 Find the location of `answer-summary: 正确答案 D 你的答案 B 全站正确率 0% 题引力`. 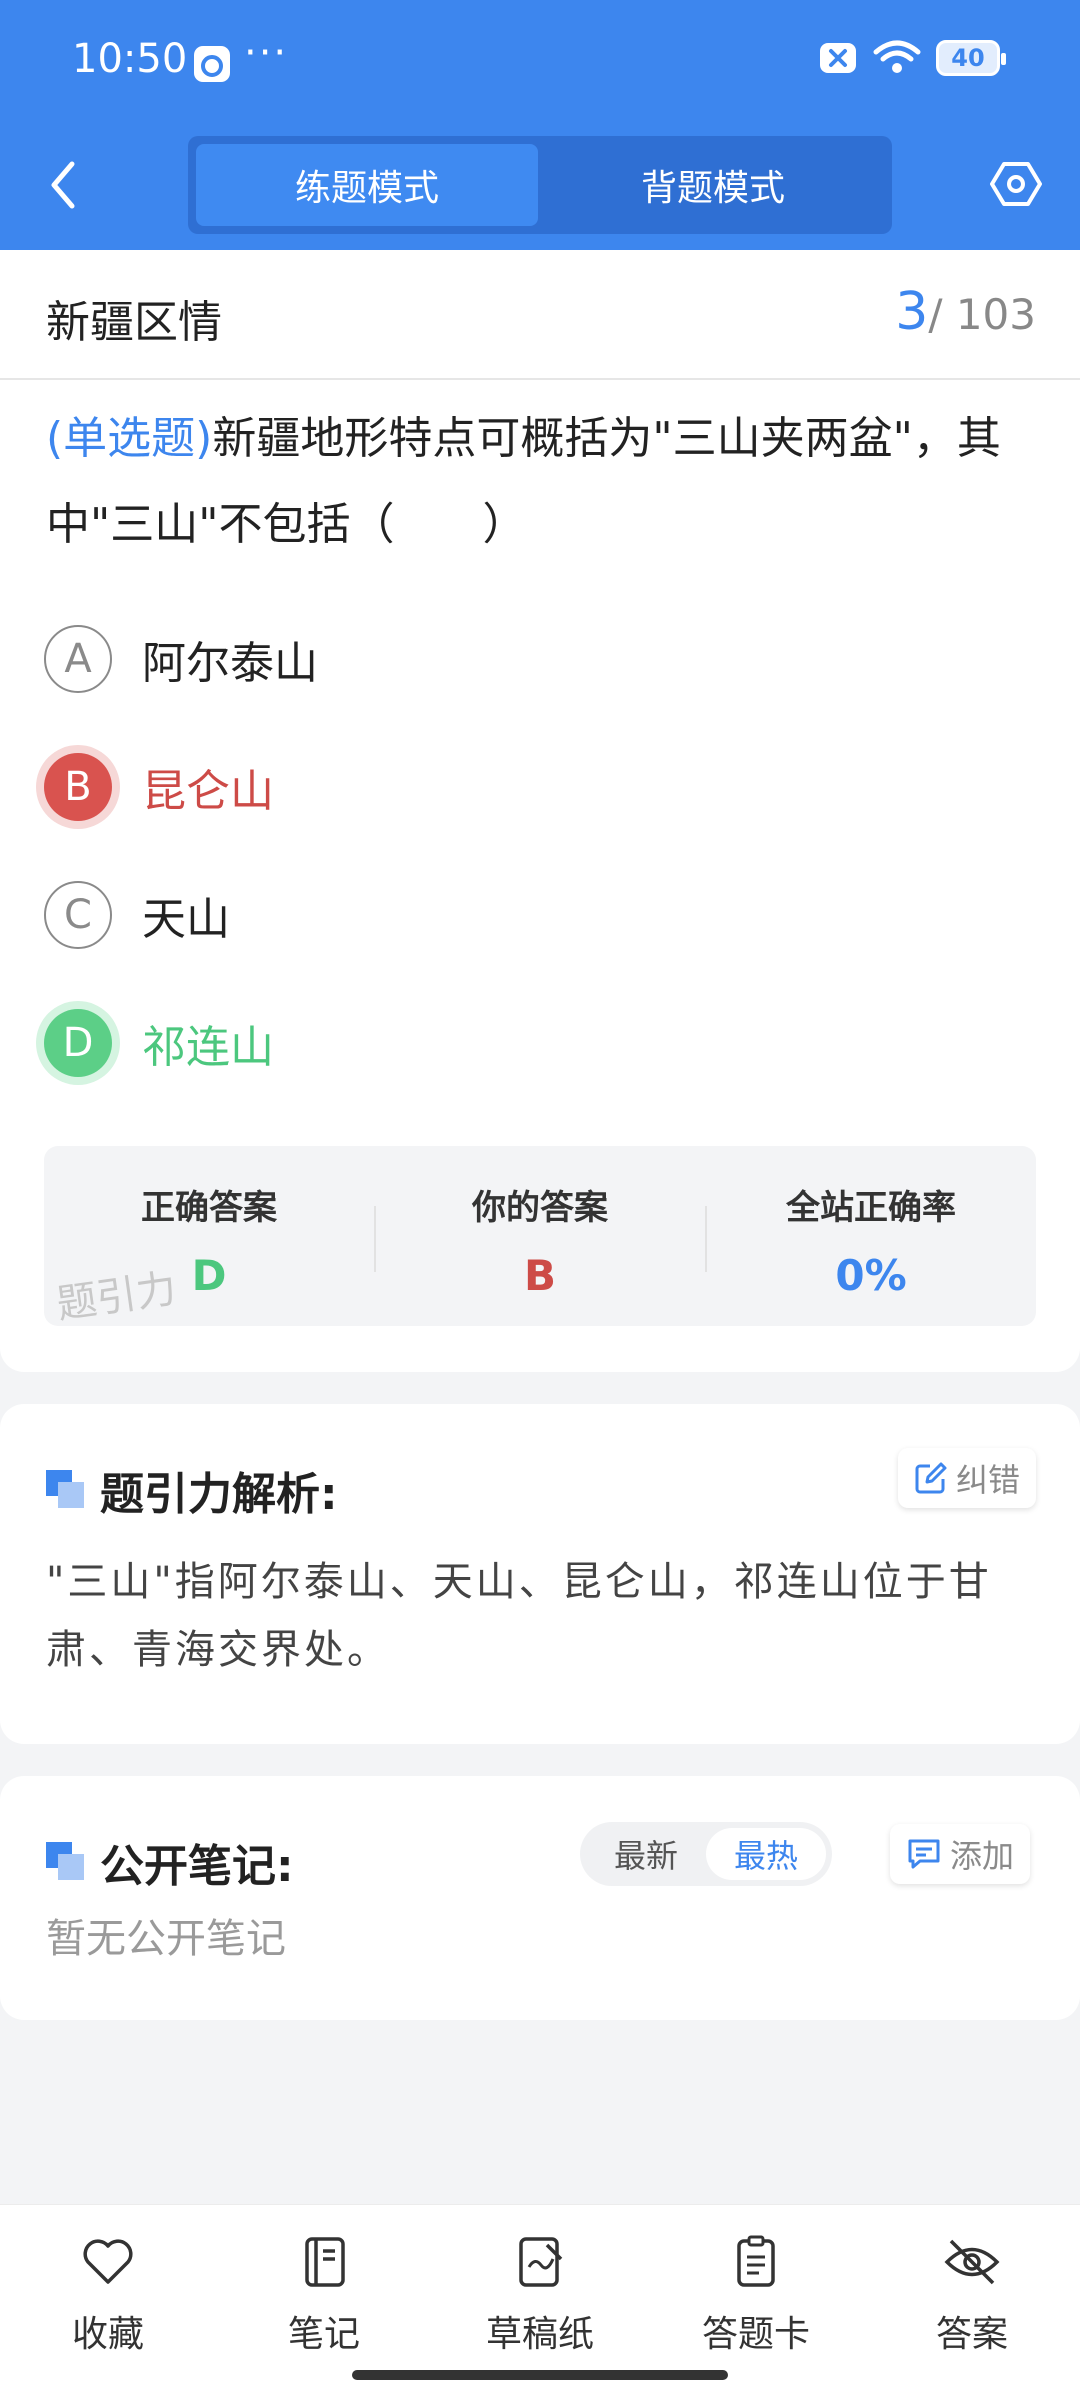

answer-summary: 正确答案 D 你的答案 B 全站正确率 0% 题引力 is located at coordinates (540, 1237).